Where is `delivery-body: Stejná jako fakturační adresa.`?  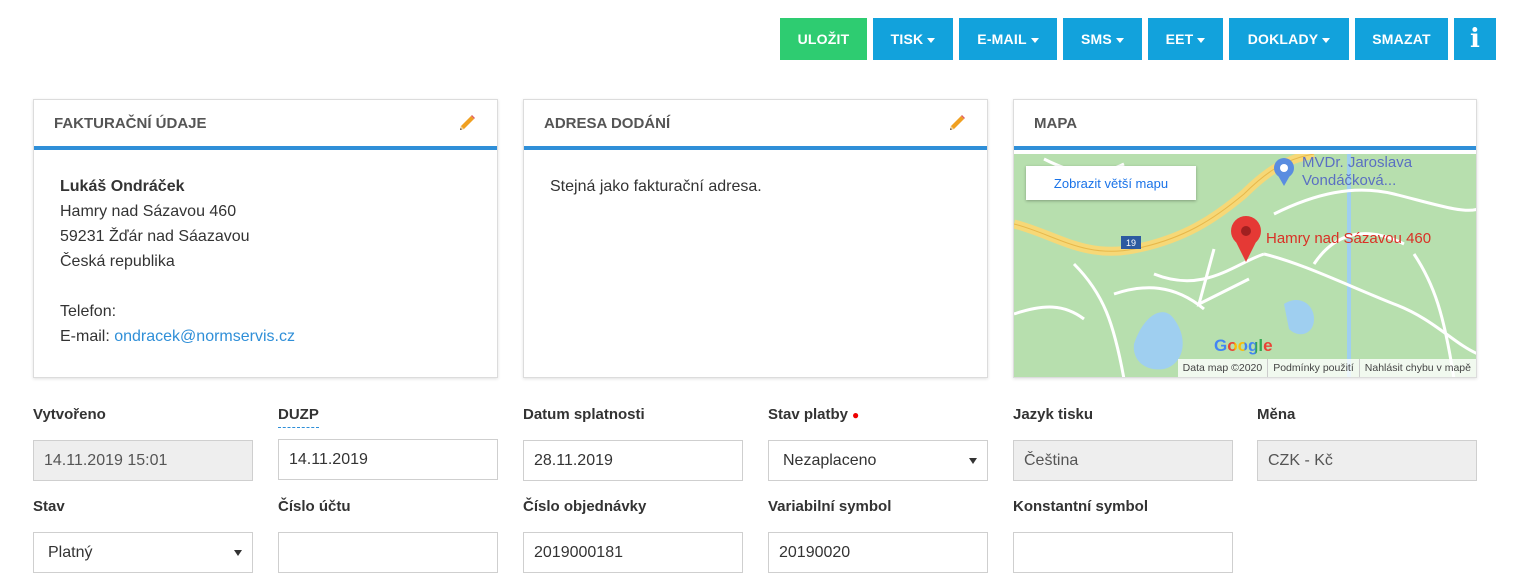
delivery-body: Stejná jako fakturační adresa. is located at coordinates (755, 186).